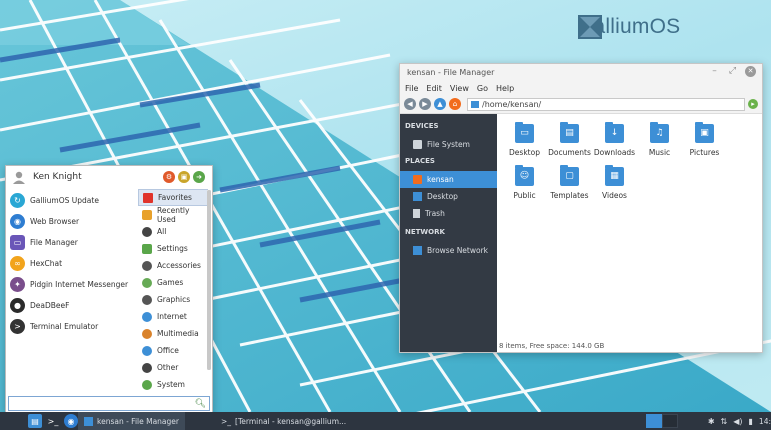  I want to click on lock-icon: ▣, so click(184, 177).